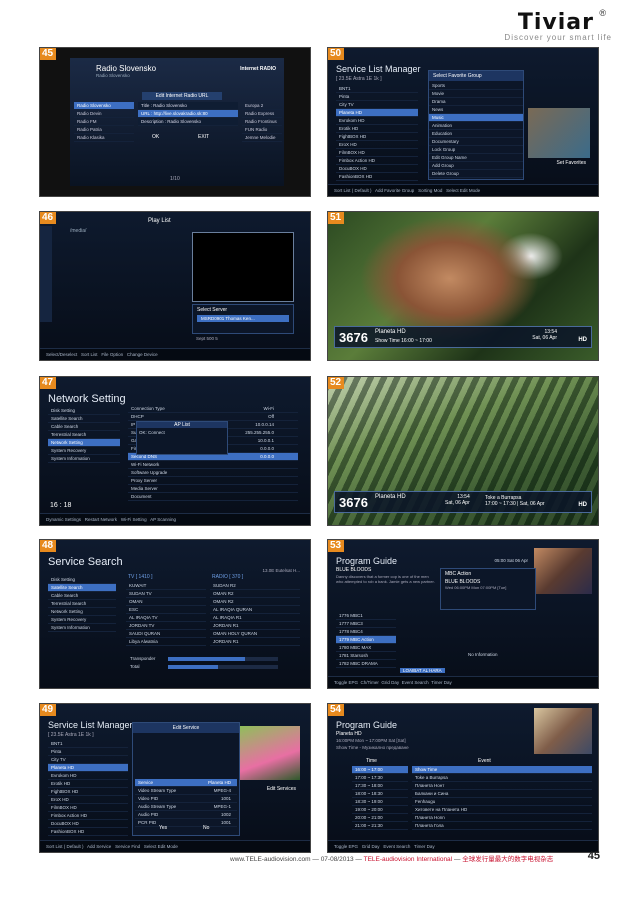 This screenshot has width=638, height=903. Describe the element at coordinates (262, 114) in the screenshot. I see `list-item: Radio Express` at that location.